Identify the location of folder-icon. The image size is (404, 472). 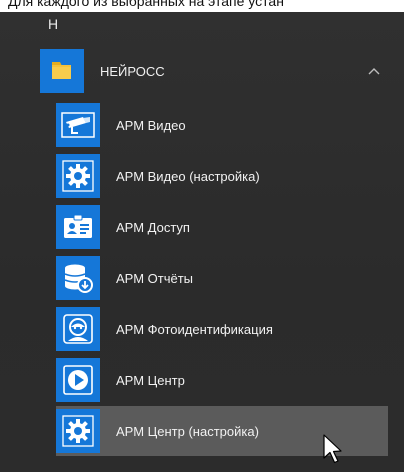
(61, 70).